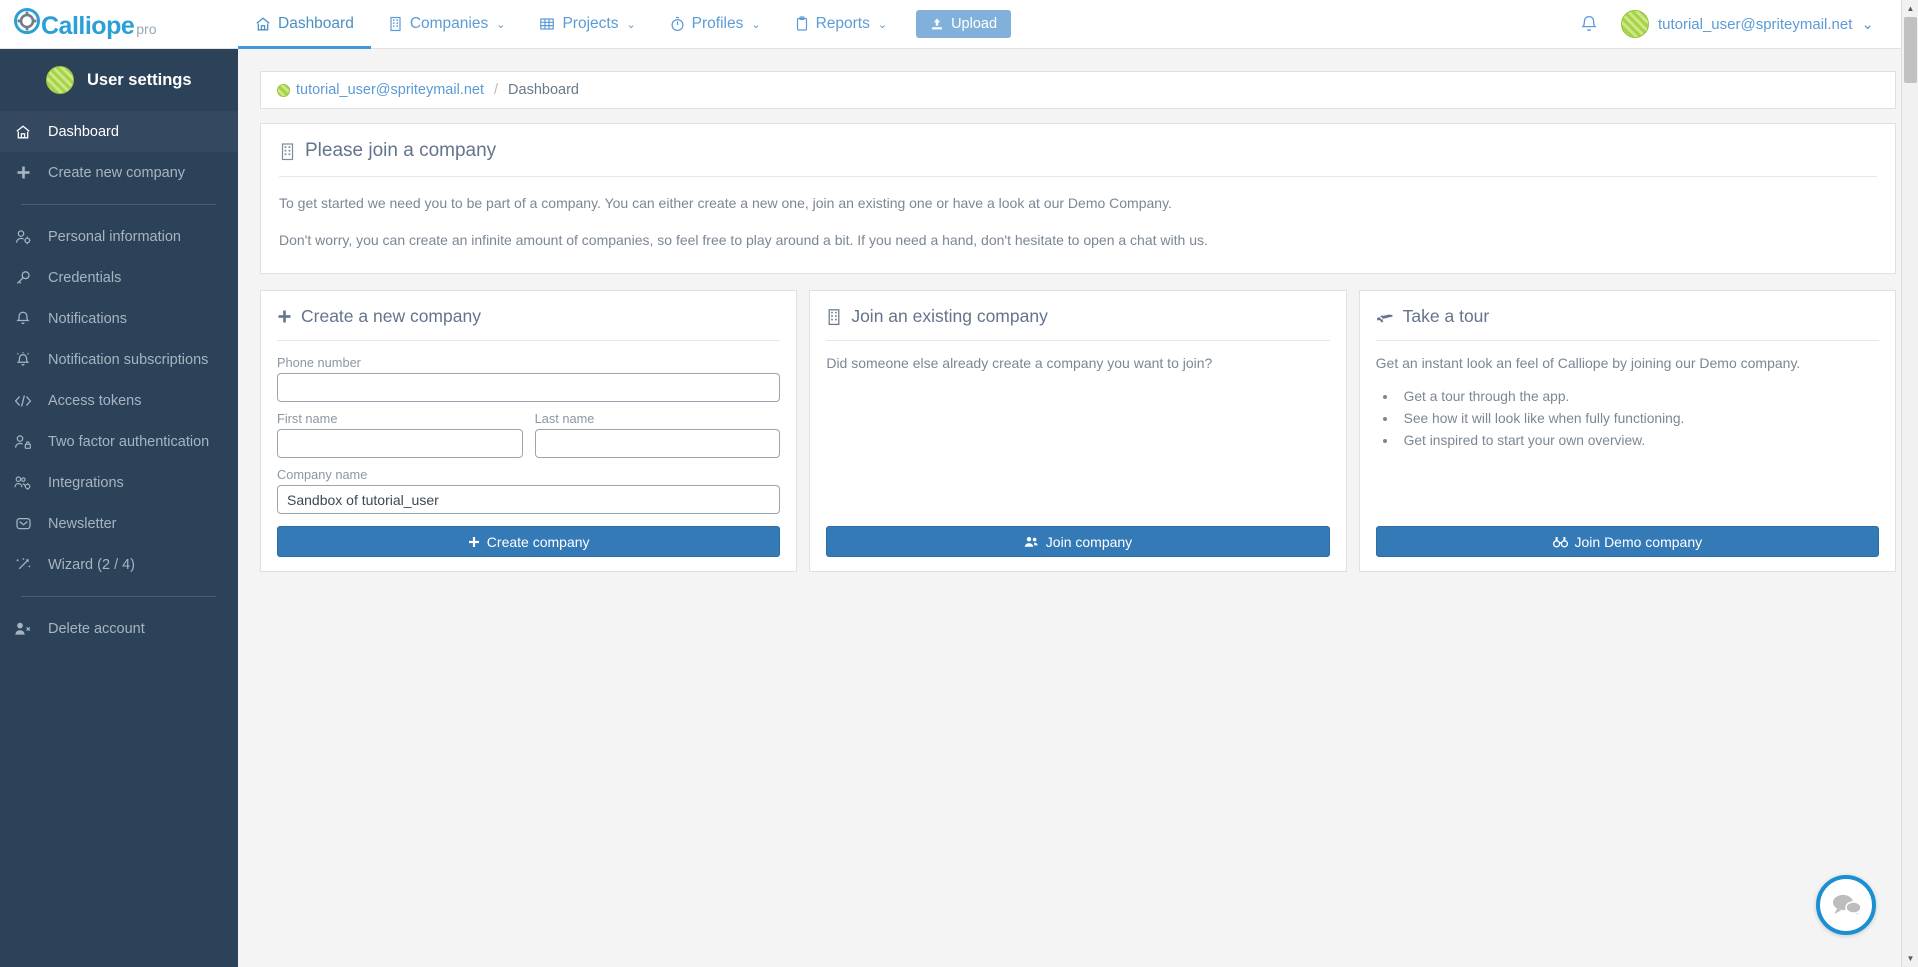 The image size is (1918, 967). What do you see at coordinates (937, 24) in the screenshot?
I see `upload-icon` at bounding box center [937, 24].